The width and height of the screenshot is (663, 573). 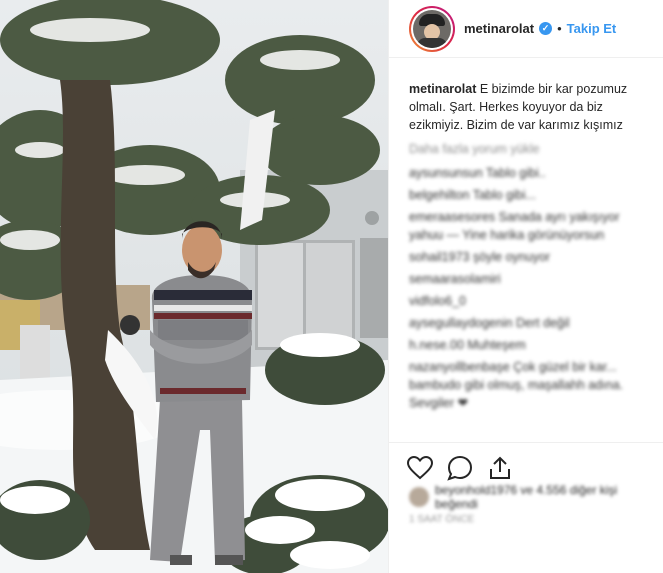 I want to click on share-icon, so click(x=500, y=468).